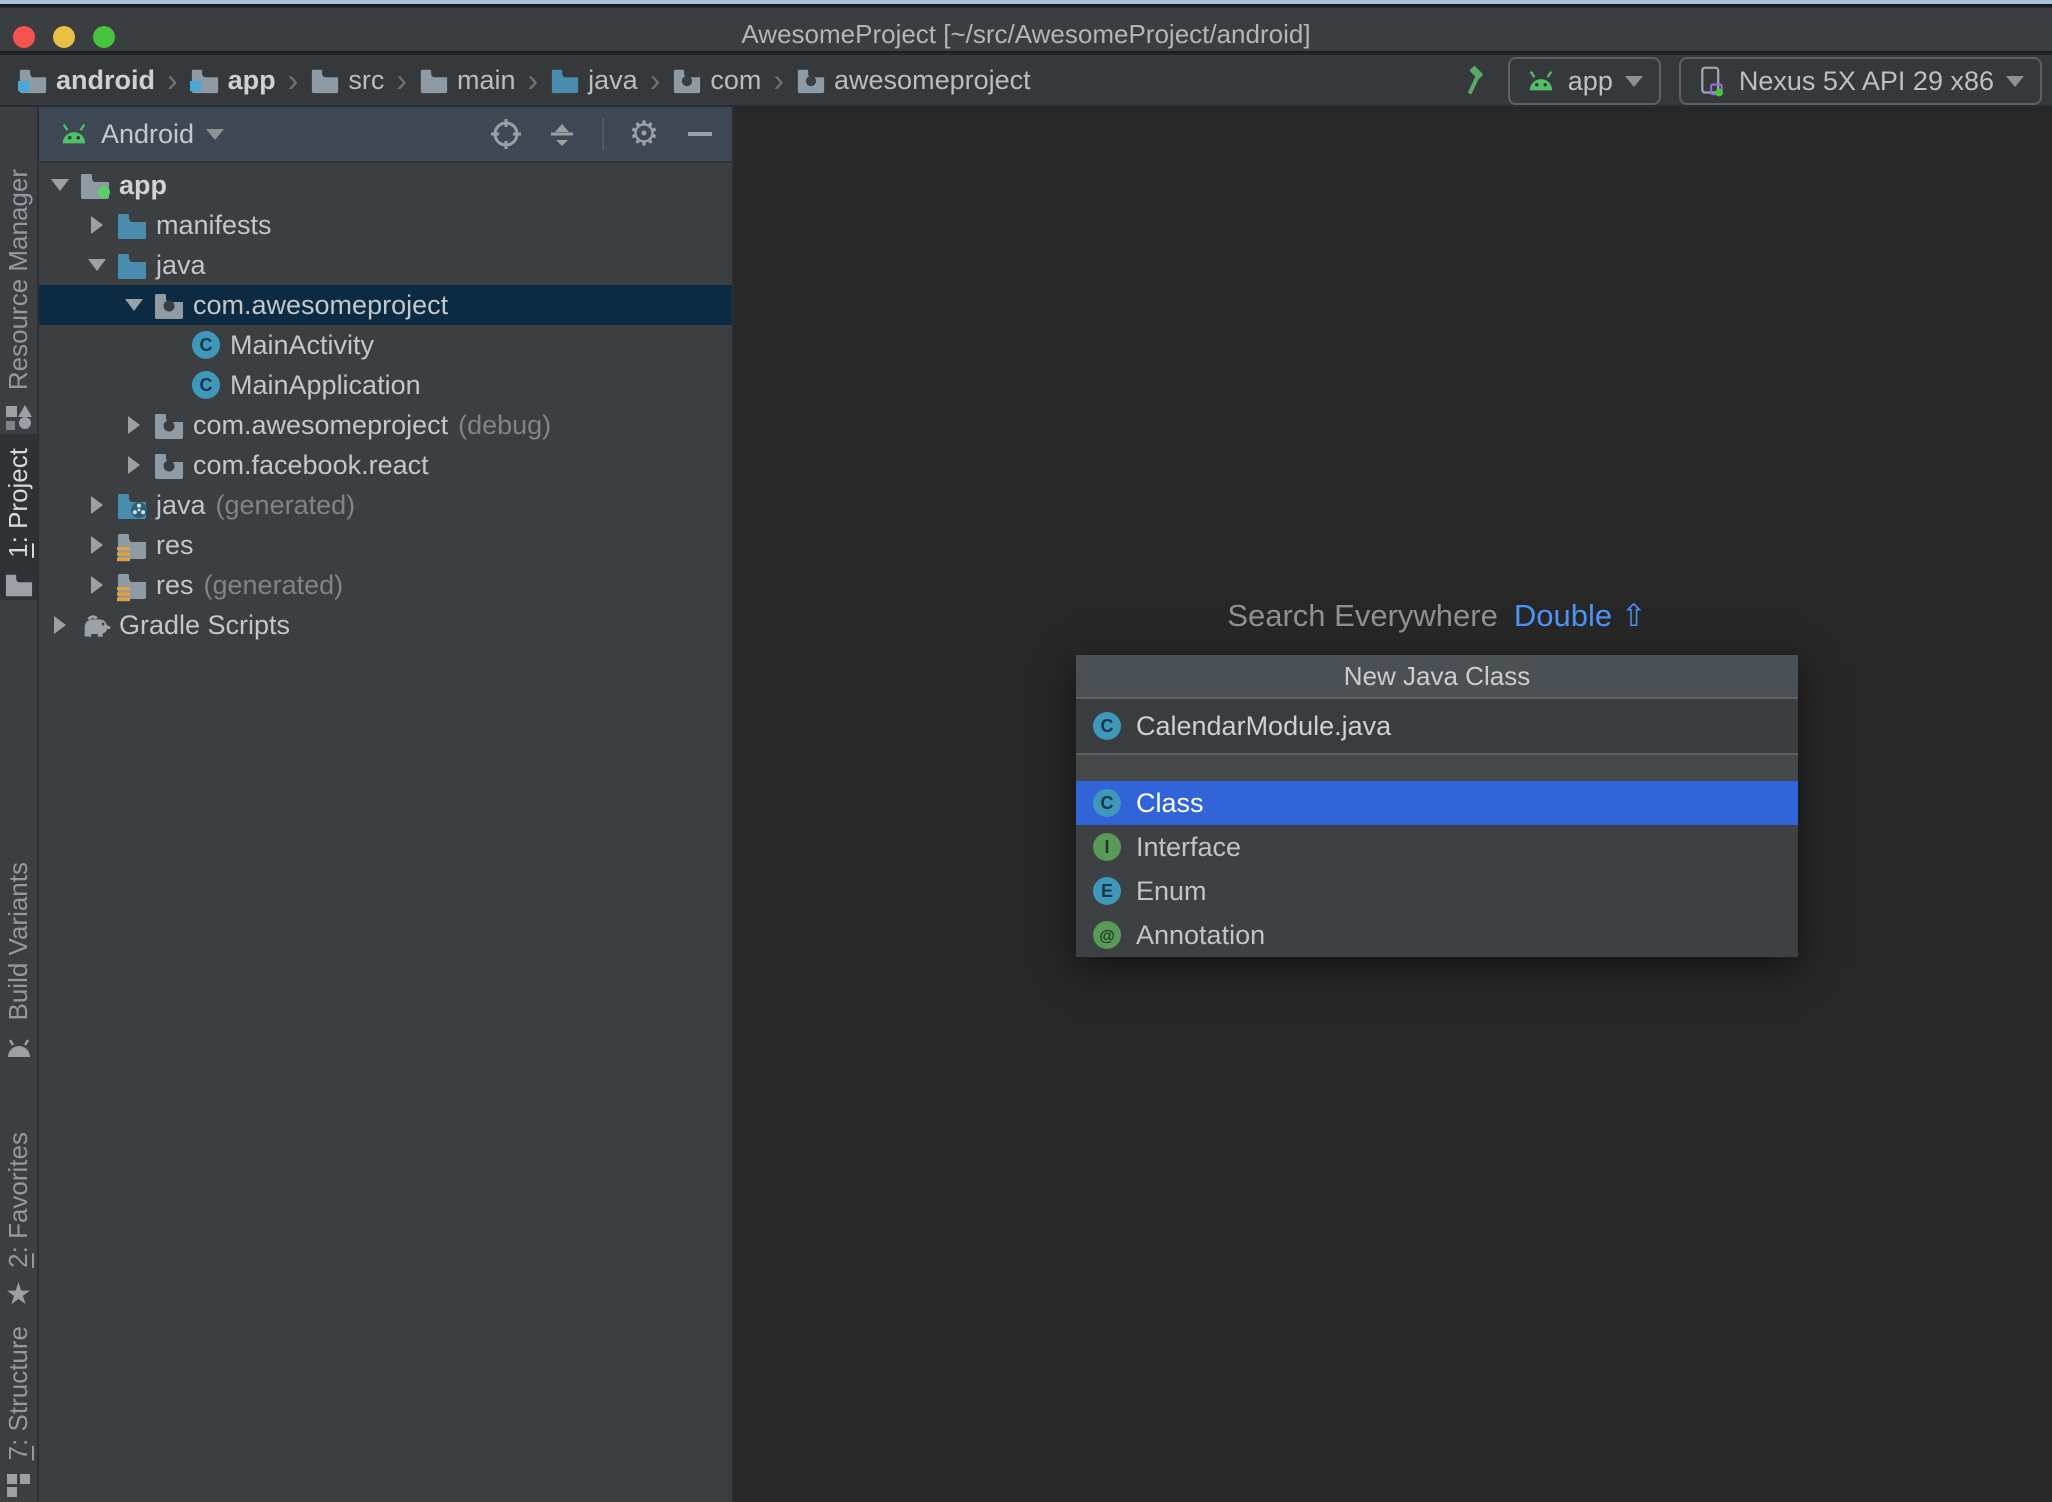 The image size is (2052, 1502). Describe the element at coordinates (736, 79) in the screenshot. I see `breadcrumb-label: com` at that location.